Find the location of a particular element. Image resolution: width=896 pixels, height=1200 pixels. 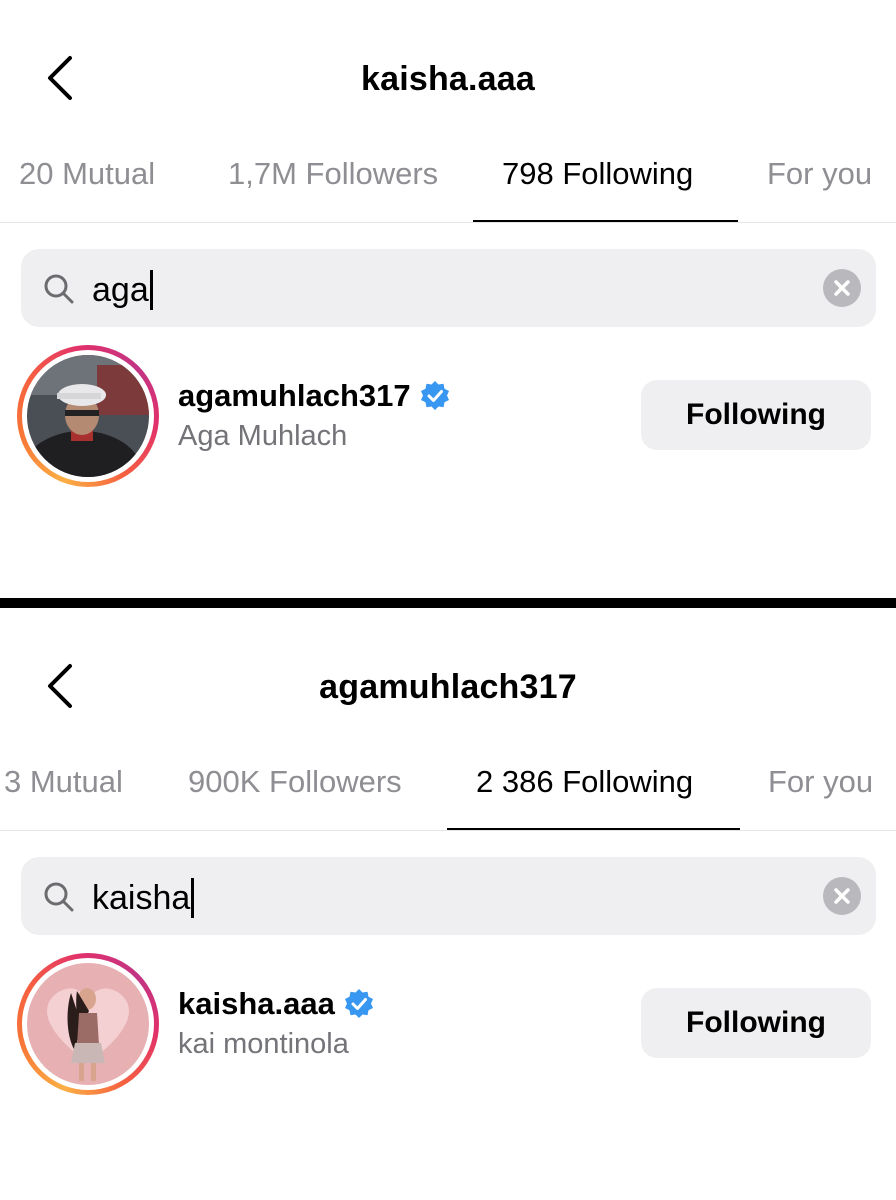

tab-mutual: 20 Mutual is located at coordinates (87, 174).